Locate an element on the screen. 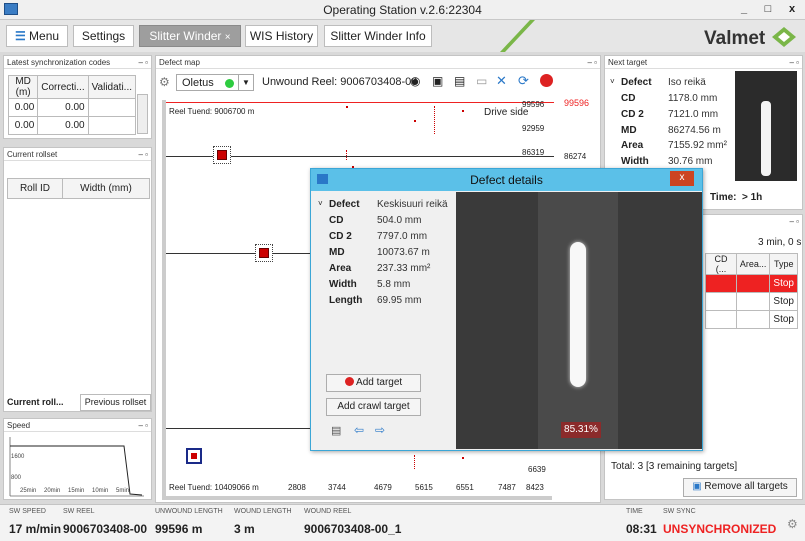 The width and height of the screenshot is (805, 541). md-label: MD is located at coordinates (629, 130).